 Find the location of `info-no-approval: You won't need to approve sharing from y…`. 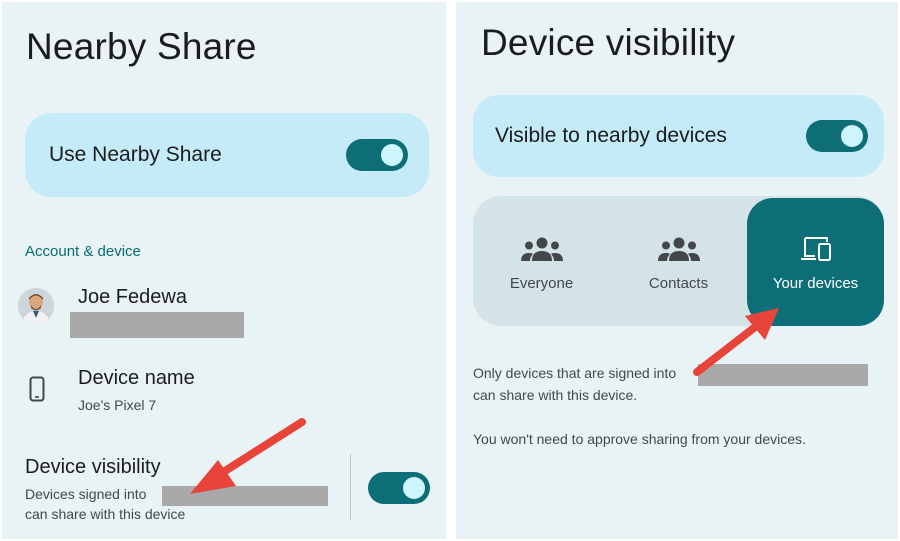

info-no-approval: You won't need to approve sharing from y… is located at coordinates (639, 439).